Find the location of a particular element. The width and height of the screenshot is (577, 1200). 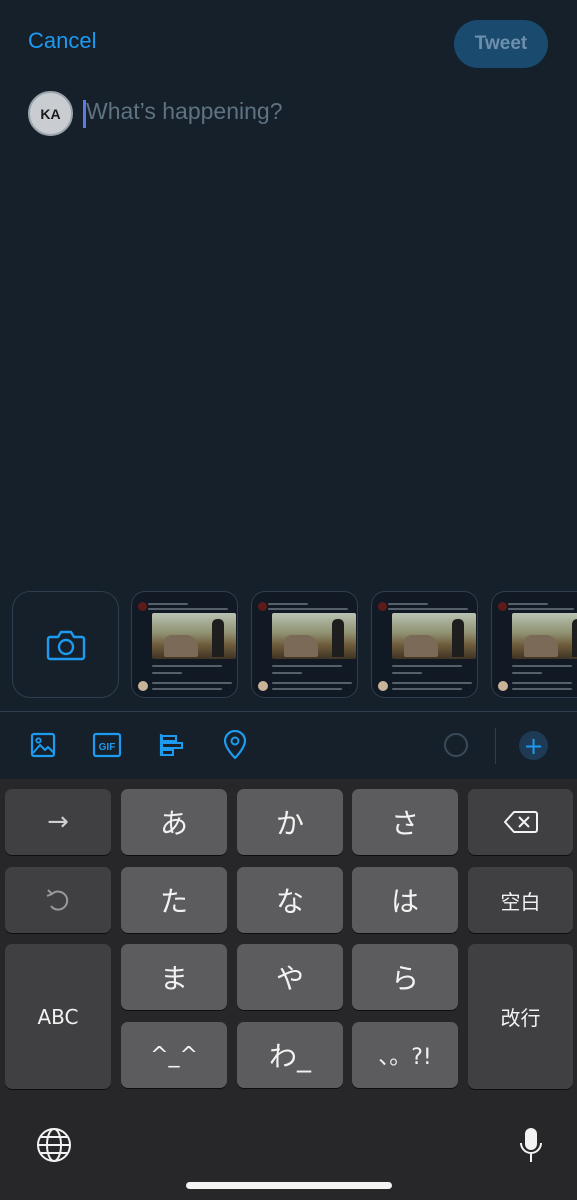

key-undo is located at coordinates (58, 900).